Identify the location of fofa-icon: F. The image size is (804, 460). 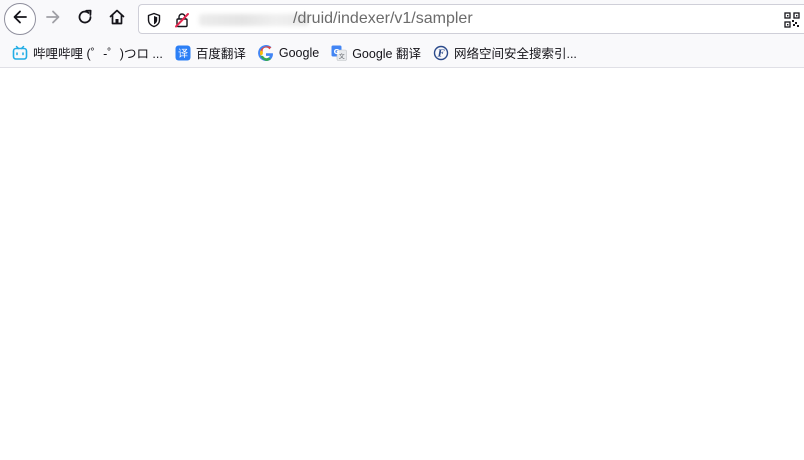
(441, 53).